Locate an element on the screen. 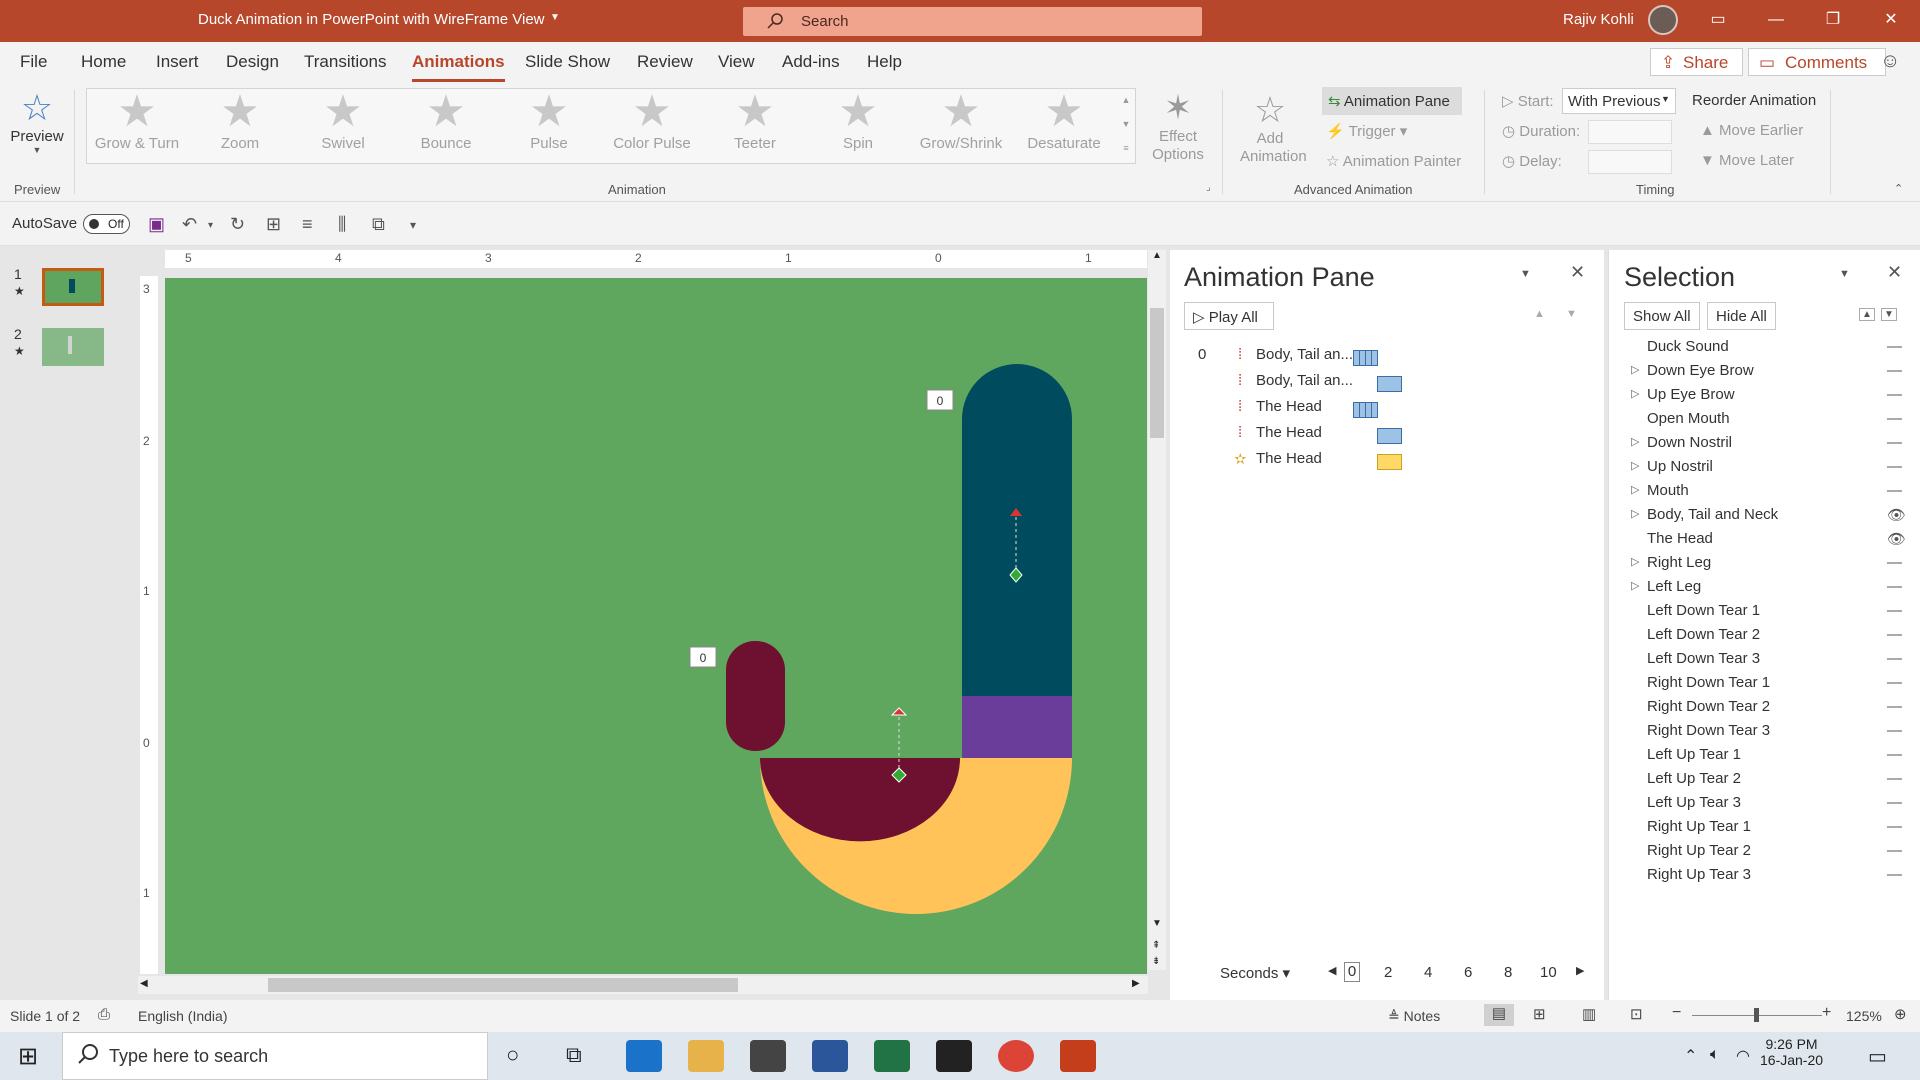  selection-item: ▷ Down Eye Brow — is located at coordinates (1769, 374).